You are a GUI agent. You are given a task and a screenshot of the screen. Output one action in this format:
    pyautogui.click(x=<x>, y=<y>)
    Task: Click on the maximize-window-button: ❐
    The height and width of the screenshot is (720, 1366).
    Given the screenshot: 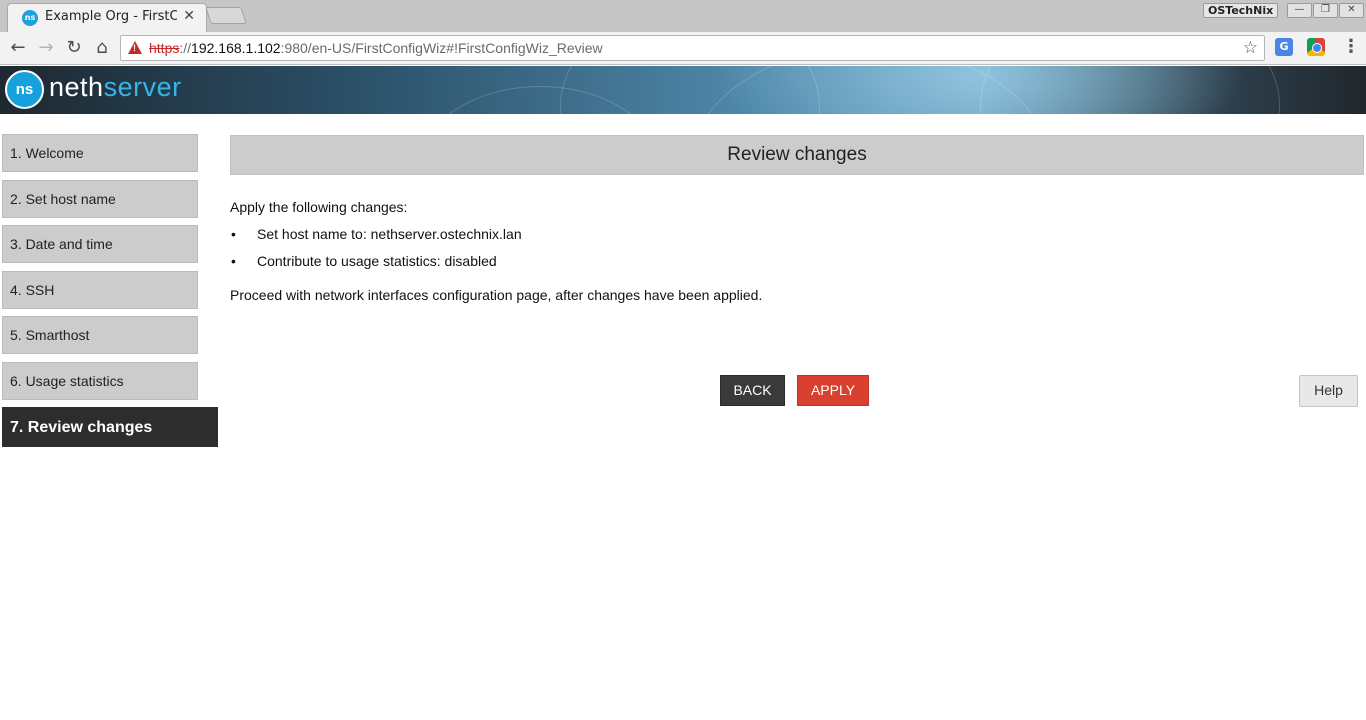 What is the action you would take?
    pyautogui.click(x=1325, y=10)
    